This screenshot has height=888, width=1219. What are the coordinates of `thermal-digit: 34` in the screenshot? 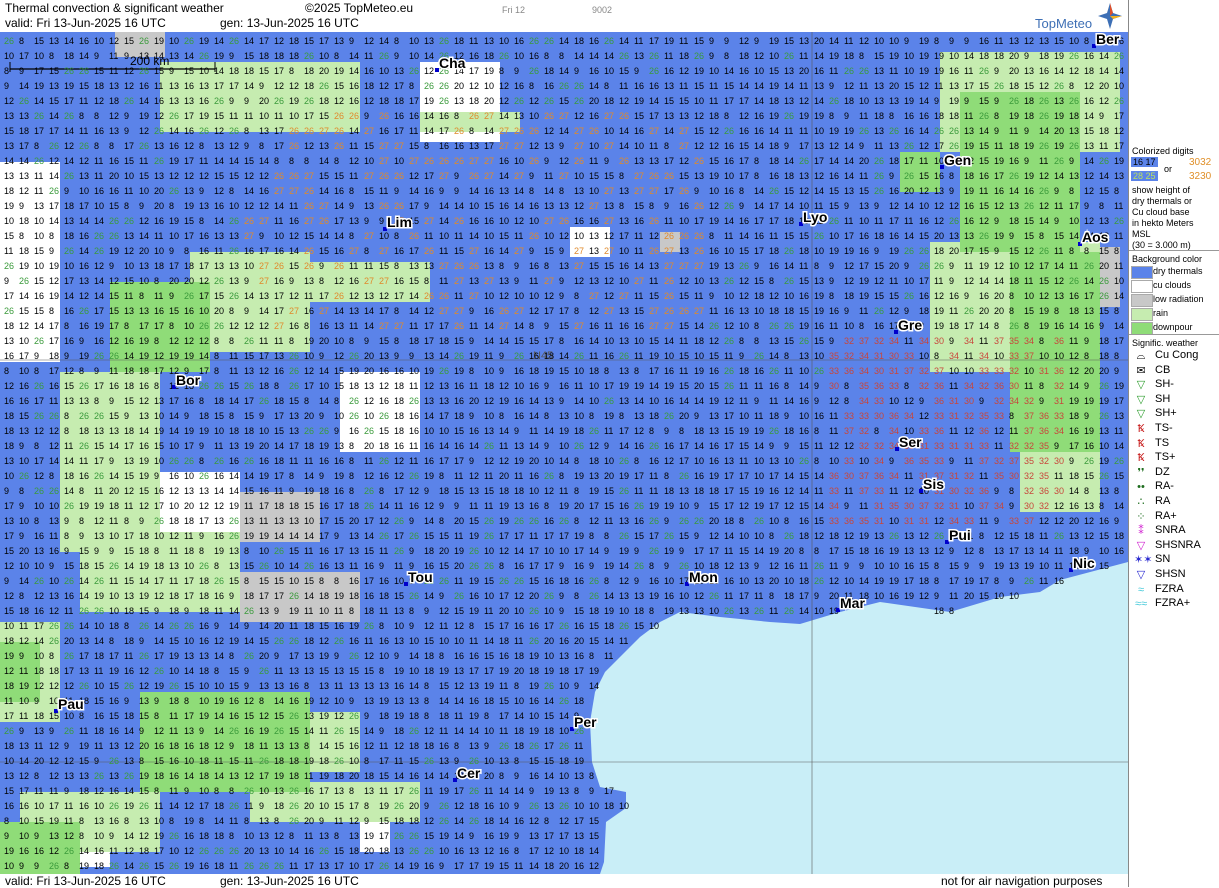 It's located at (999, 506).